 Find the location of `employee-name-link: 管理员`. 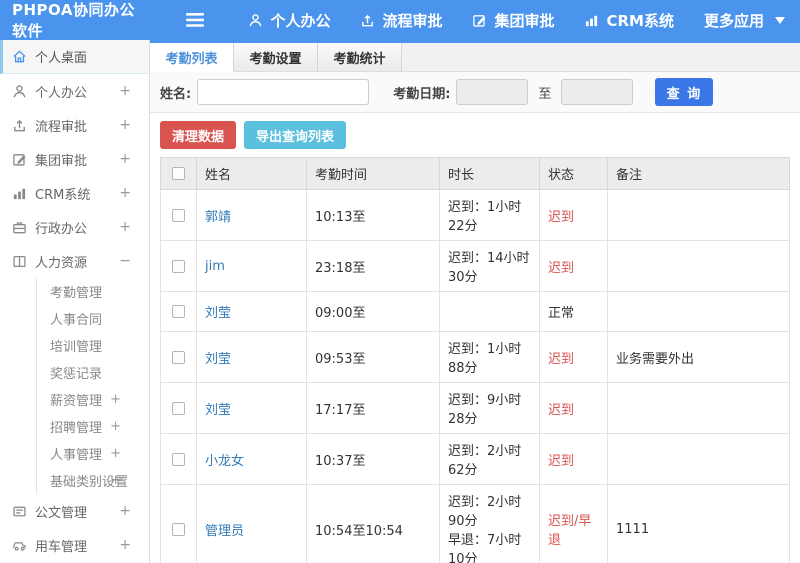

employee-name-link: 管理员 is located at coordinates (251, 523).